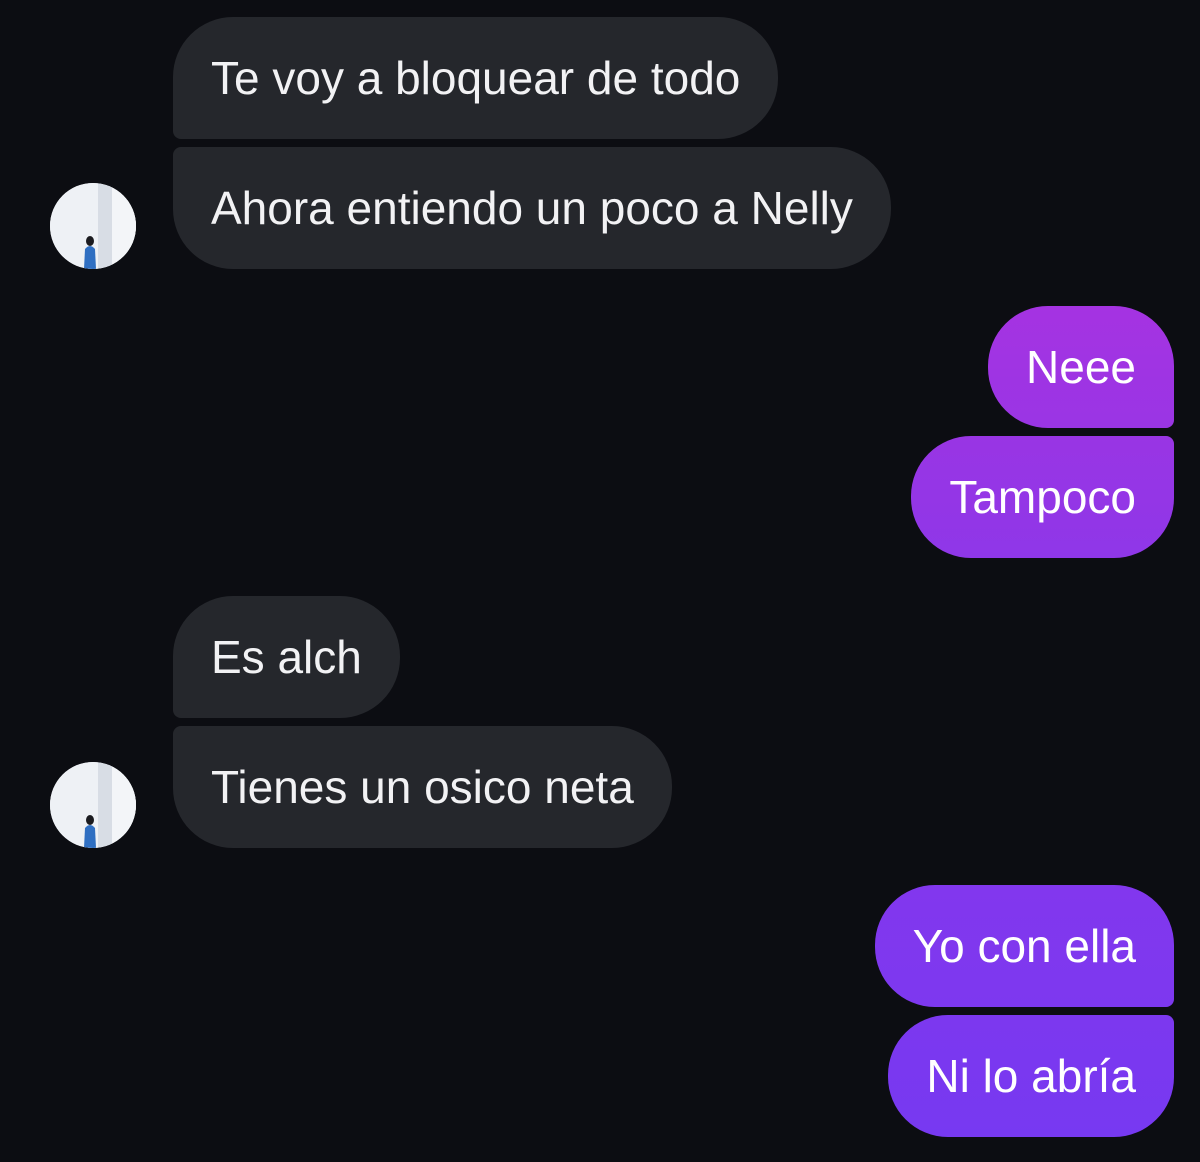  I want to click on outgoing-message-bubble: Yo con ella, so click(1024, 946).